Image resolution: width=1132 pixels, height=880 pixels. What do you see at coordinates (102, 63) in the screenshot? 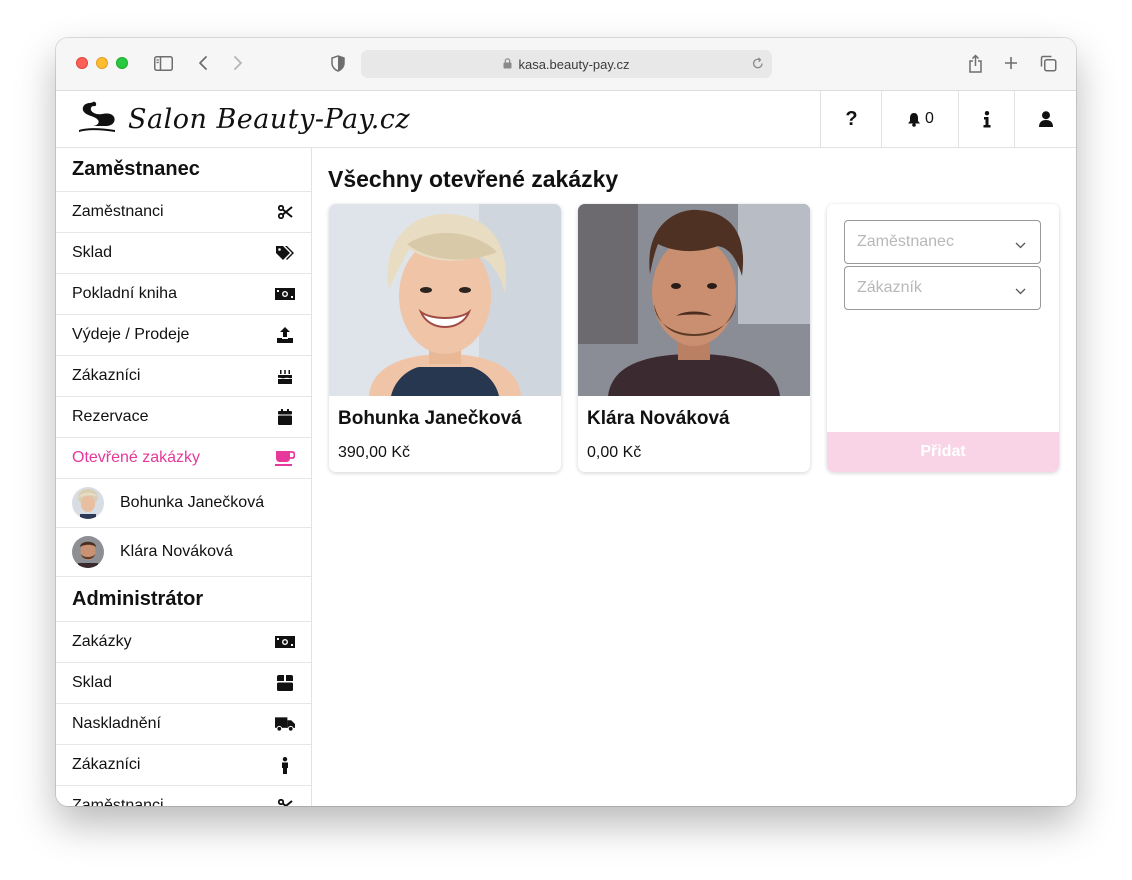
I see `minimize-window-button` at bounding box center [102, 63].